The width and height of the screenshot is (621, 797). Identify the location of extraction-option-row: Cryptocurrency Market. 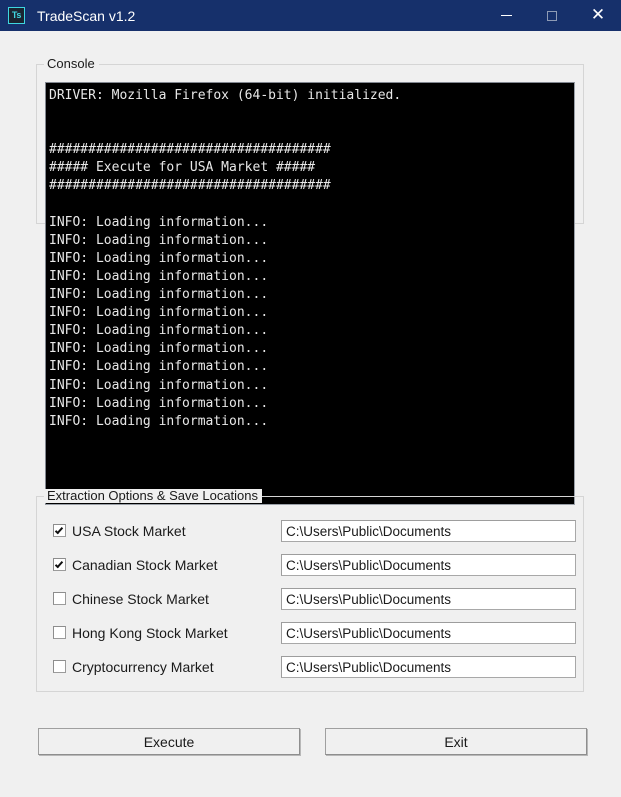
(310, 667).